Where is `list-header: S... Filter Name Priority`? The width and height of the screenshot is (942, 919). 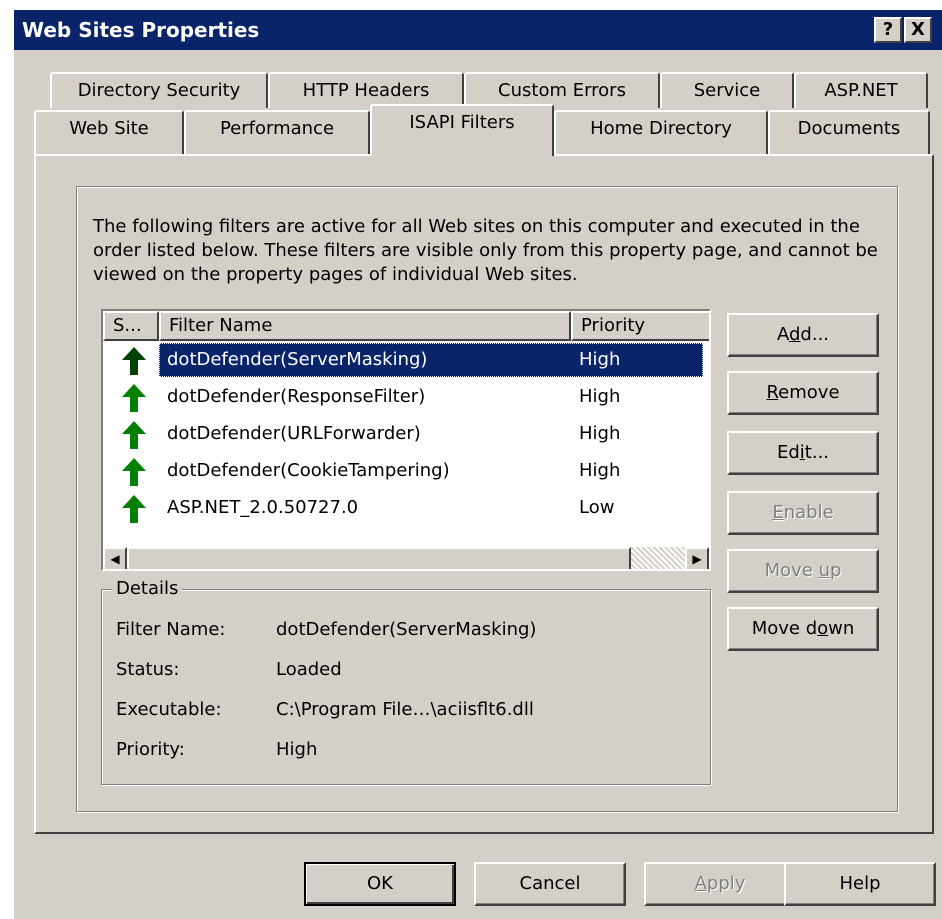
list-header: S... Filter Name Priority is located at coordinates (406, 327).